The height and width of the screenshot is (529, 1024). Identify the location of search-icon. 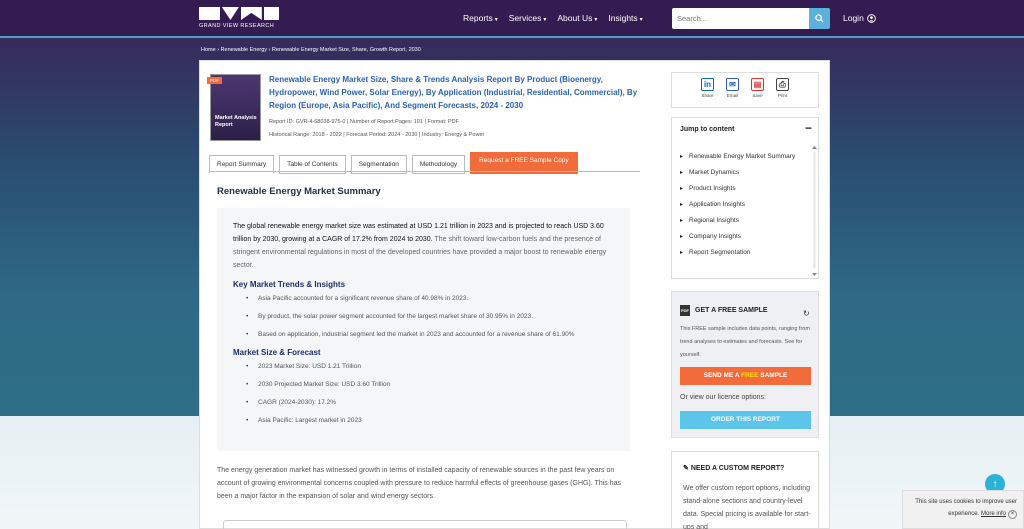
(819, 18).